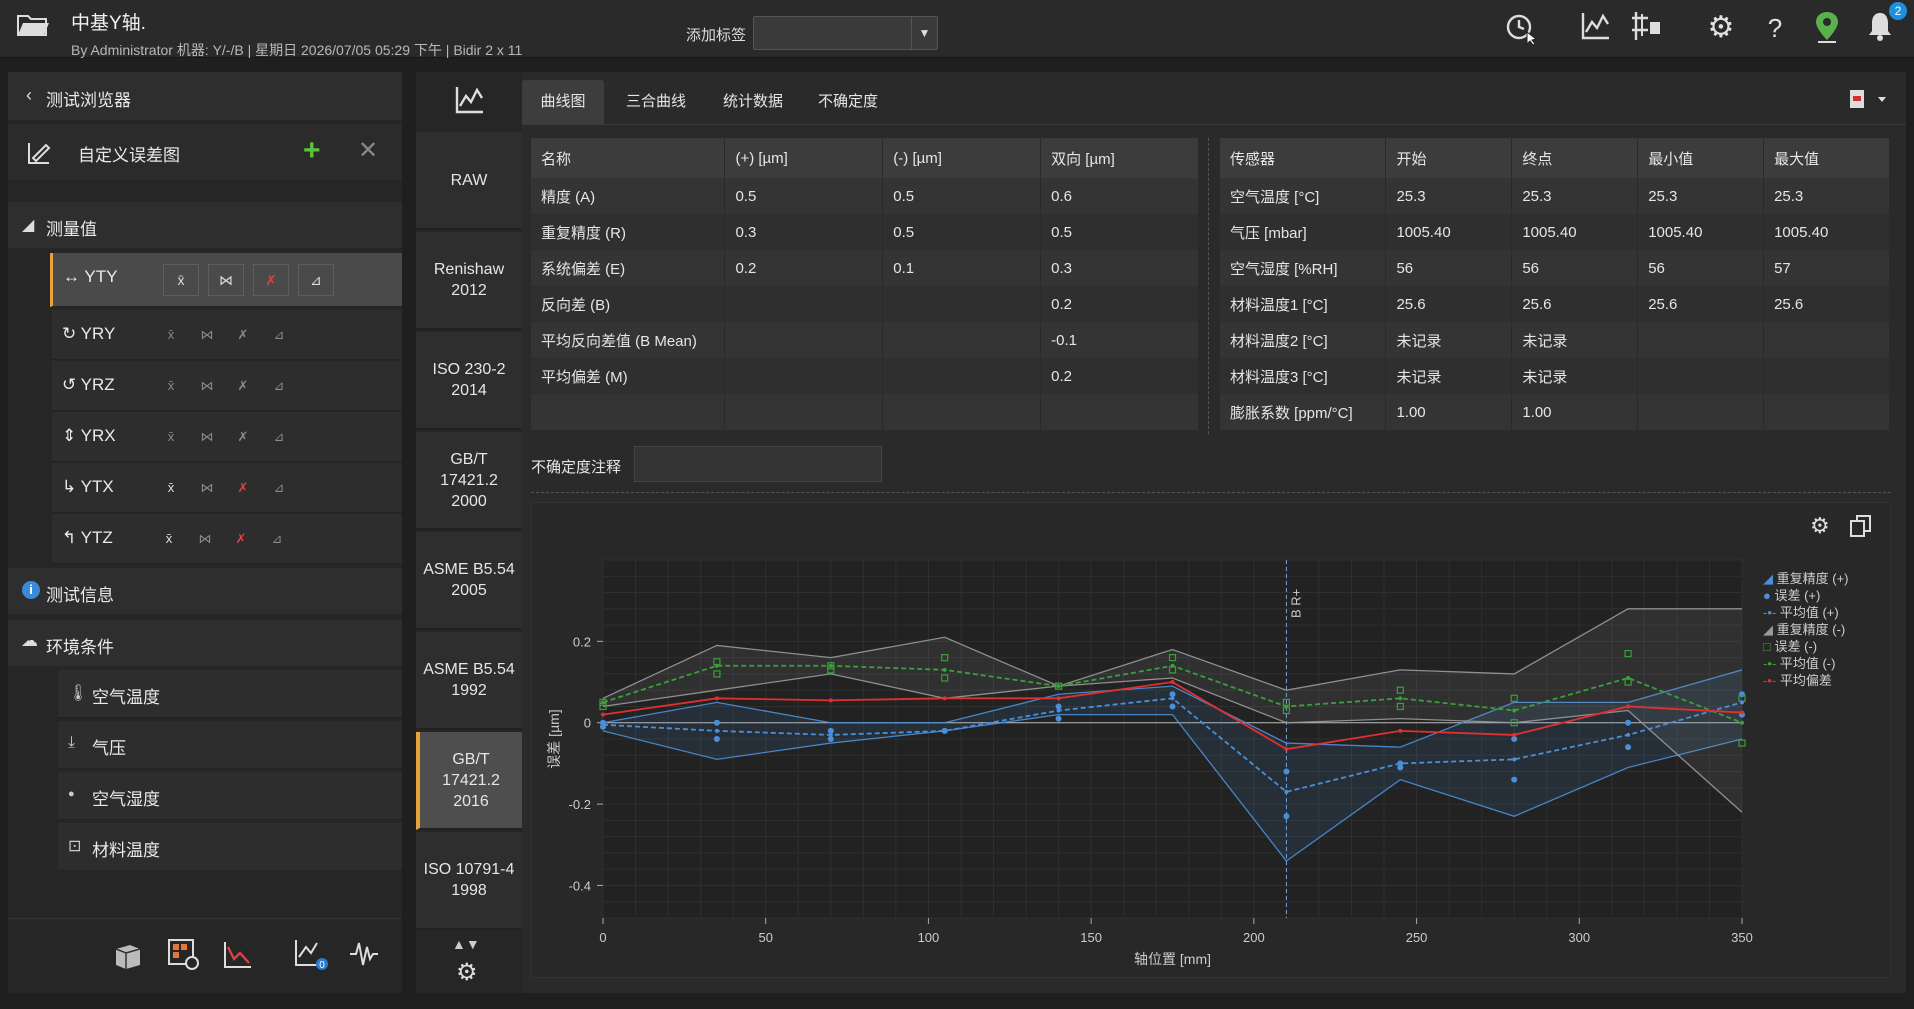 The width and height of the screenshot is (1914, 1009). What do you see at coordinates (470, 100) in the screenshot?
I see `chart-mode-icon` at bounding box center [470, 100].